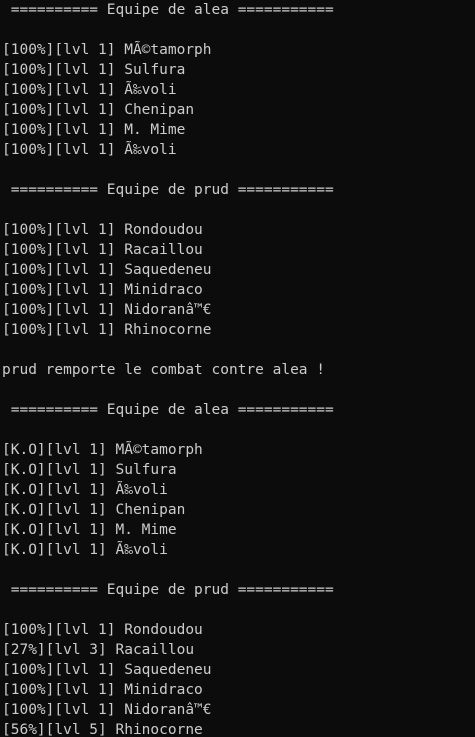 The height and width of the screenshot is (737, 475). Describe the element at coordinates (98, 650) in the screenshot. I see `pokemon-line: [27%][lvl 3] Racaillou` at that location.